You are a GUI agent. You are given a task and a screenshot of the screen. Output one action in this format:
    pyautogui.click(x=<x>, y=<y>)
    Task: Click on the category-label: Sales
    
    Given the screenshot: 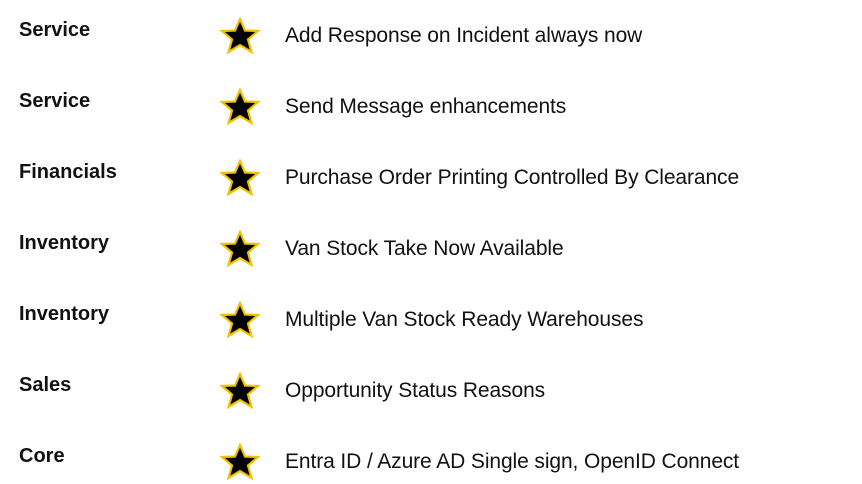 What is the action you would take?
    pyautogui.click(x=45, y=385)
    